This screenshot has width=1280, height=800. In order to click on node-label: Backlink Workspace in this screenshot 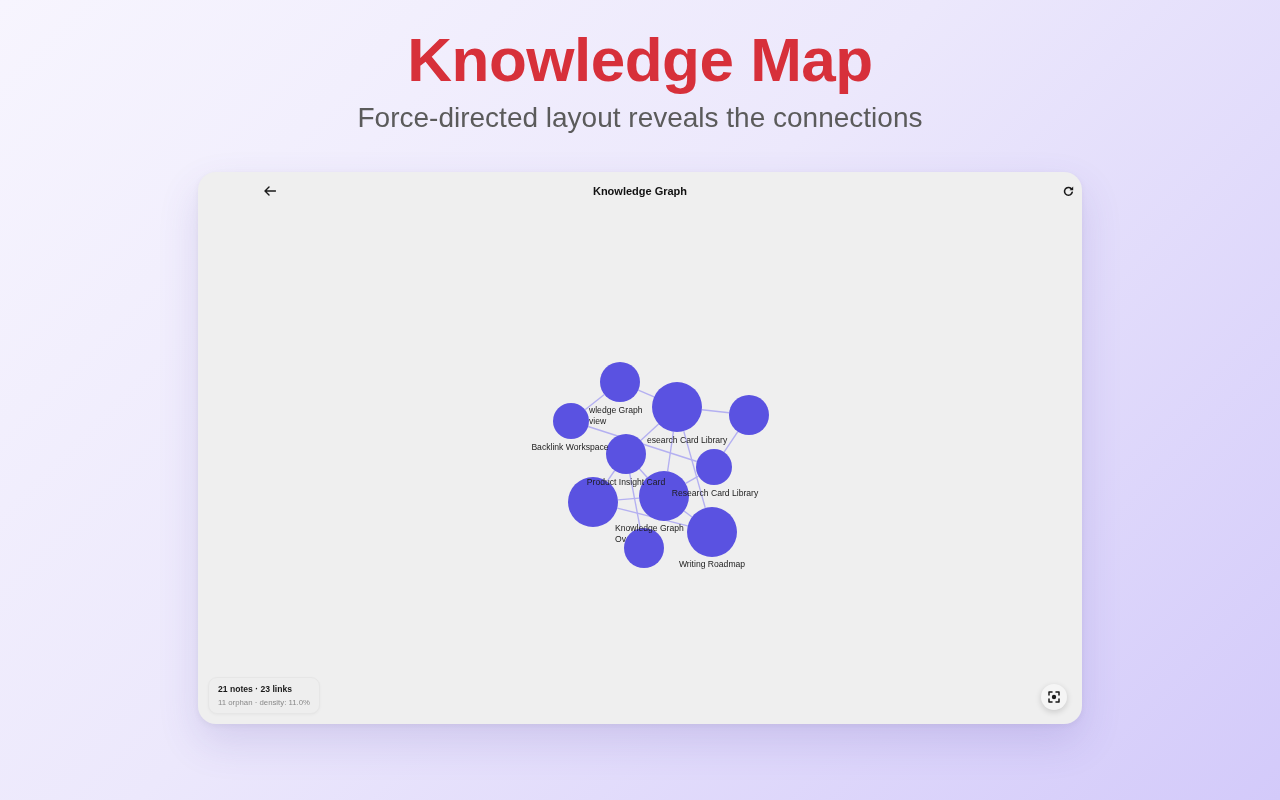, I will do `click(570, 447)`.